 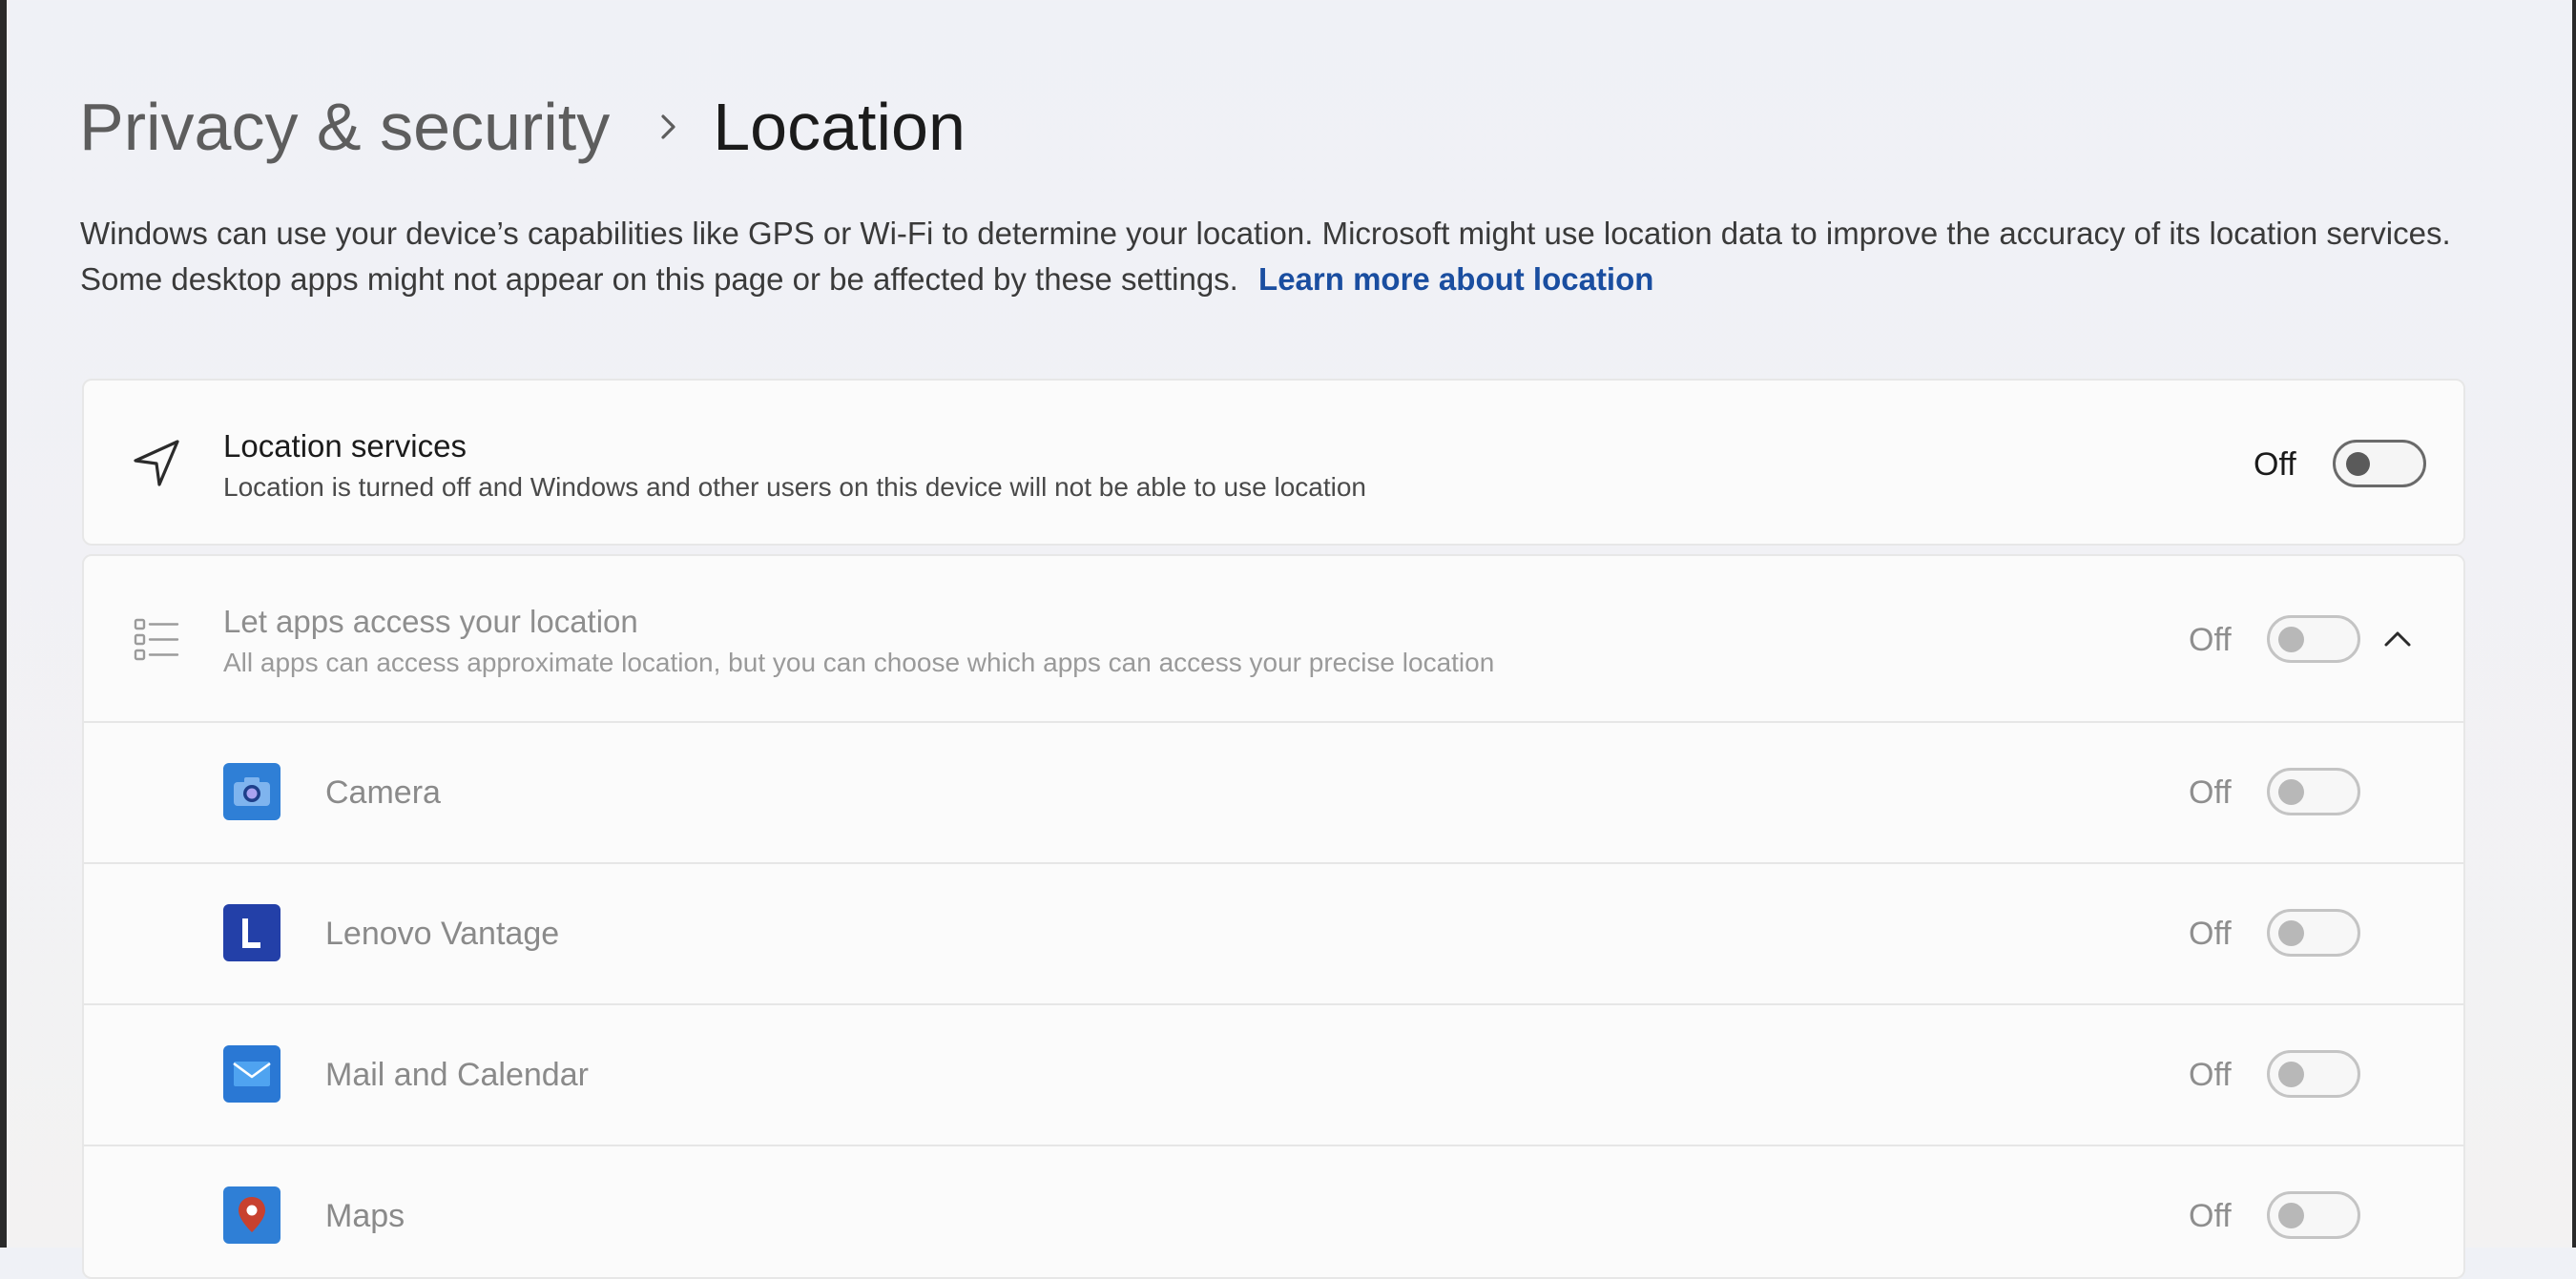 What do you see at coordinates (3, 624) in the screenshot?
I see `window-edge-left` at bounding box center [3, 624].